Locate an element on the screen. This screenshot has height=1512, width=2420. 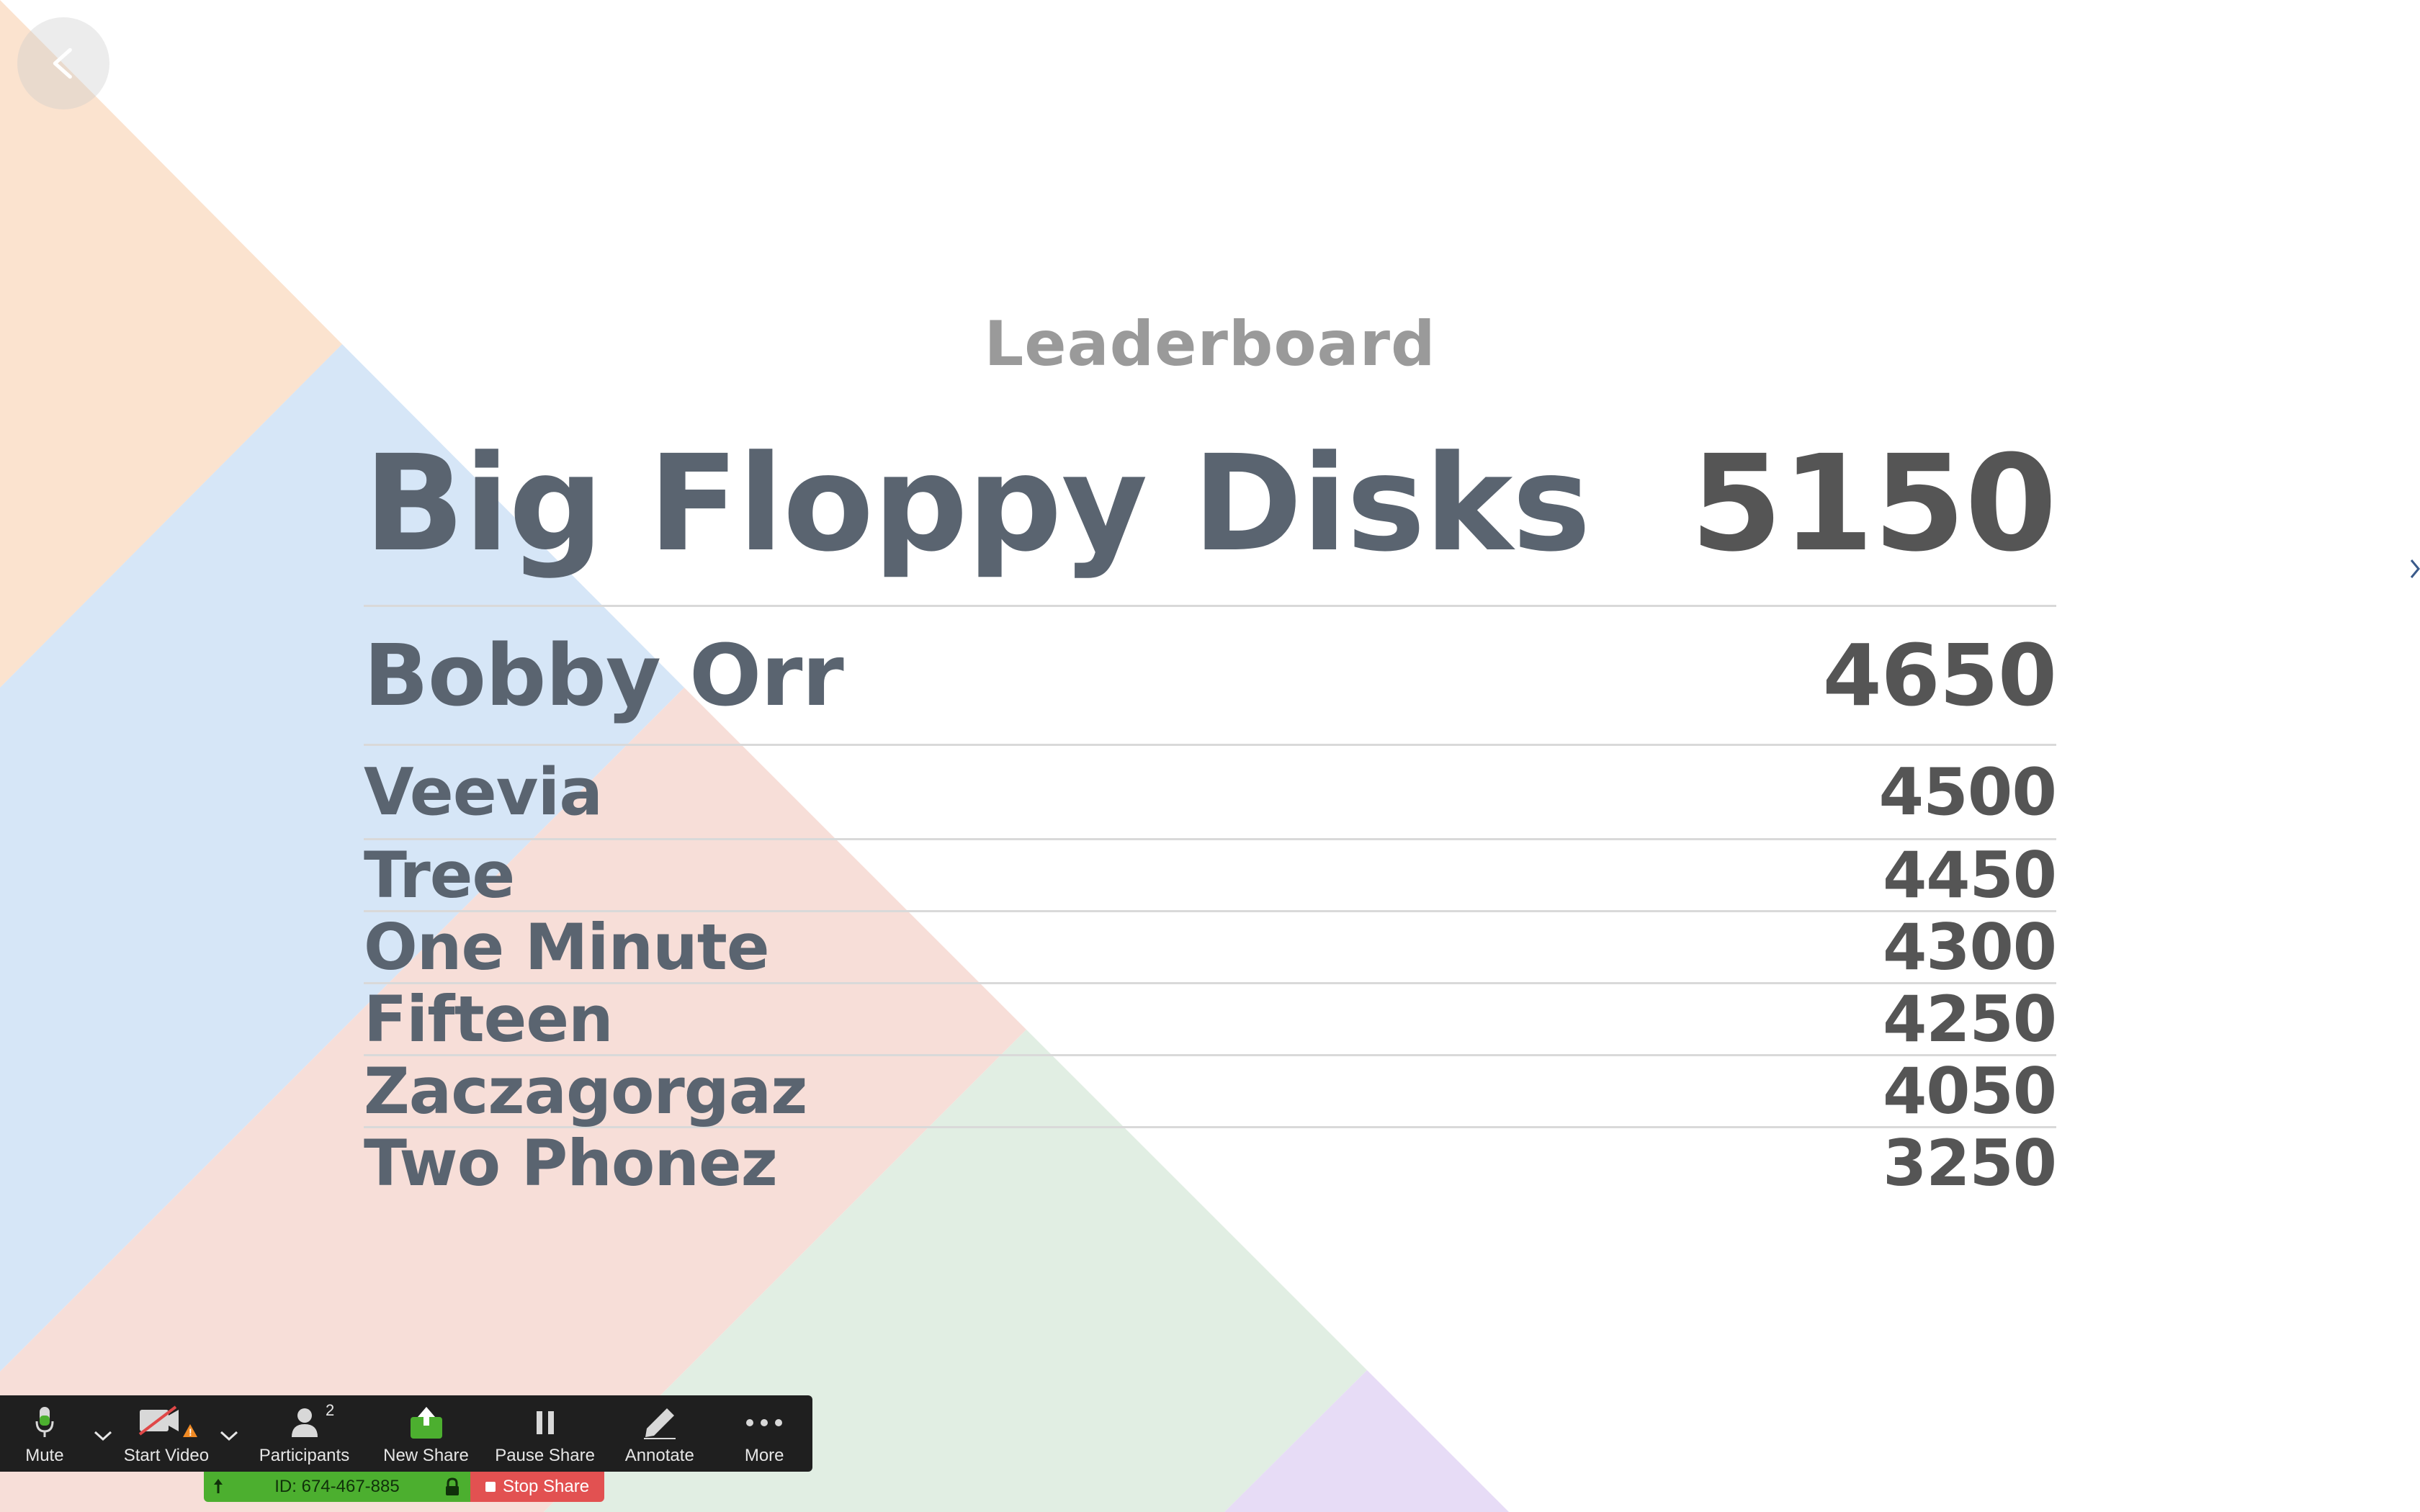
leaderboard-row: Veevia 4500 is located at coordinates (1210, 793).